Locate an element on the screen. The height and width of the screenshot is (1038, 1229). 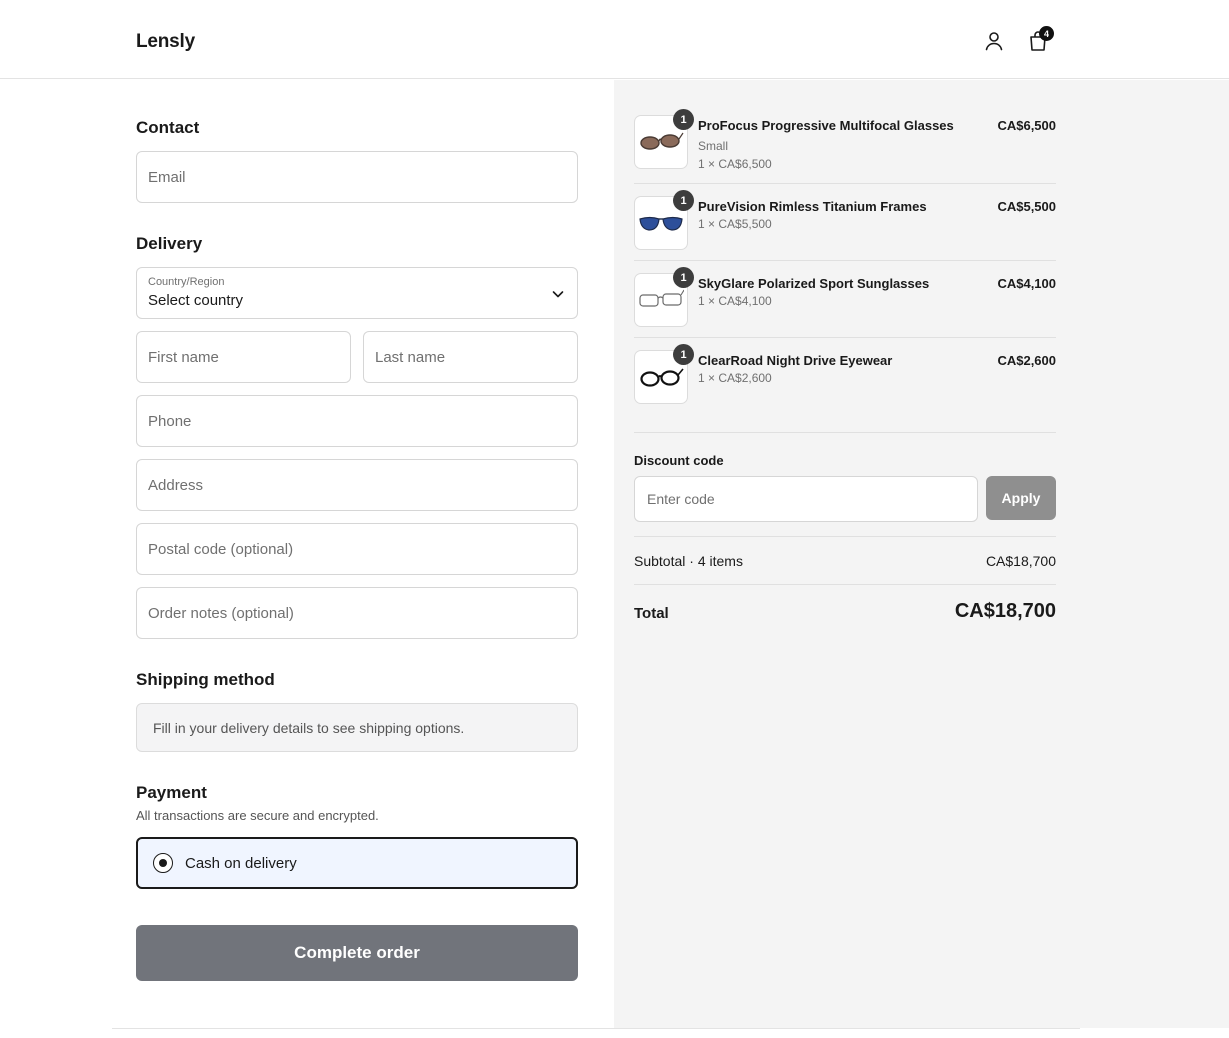
country-select-value: Select country is located at coordinates (196, 300).